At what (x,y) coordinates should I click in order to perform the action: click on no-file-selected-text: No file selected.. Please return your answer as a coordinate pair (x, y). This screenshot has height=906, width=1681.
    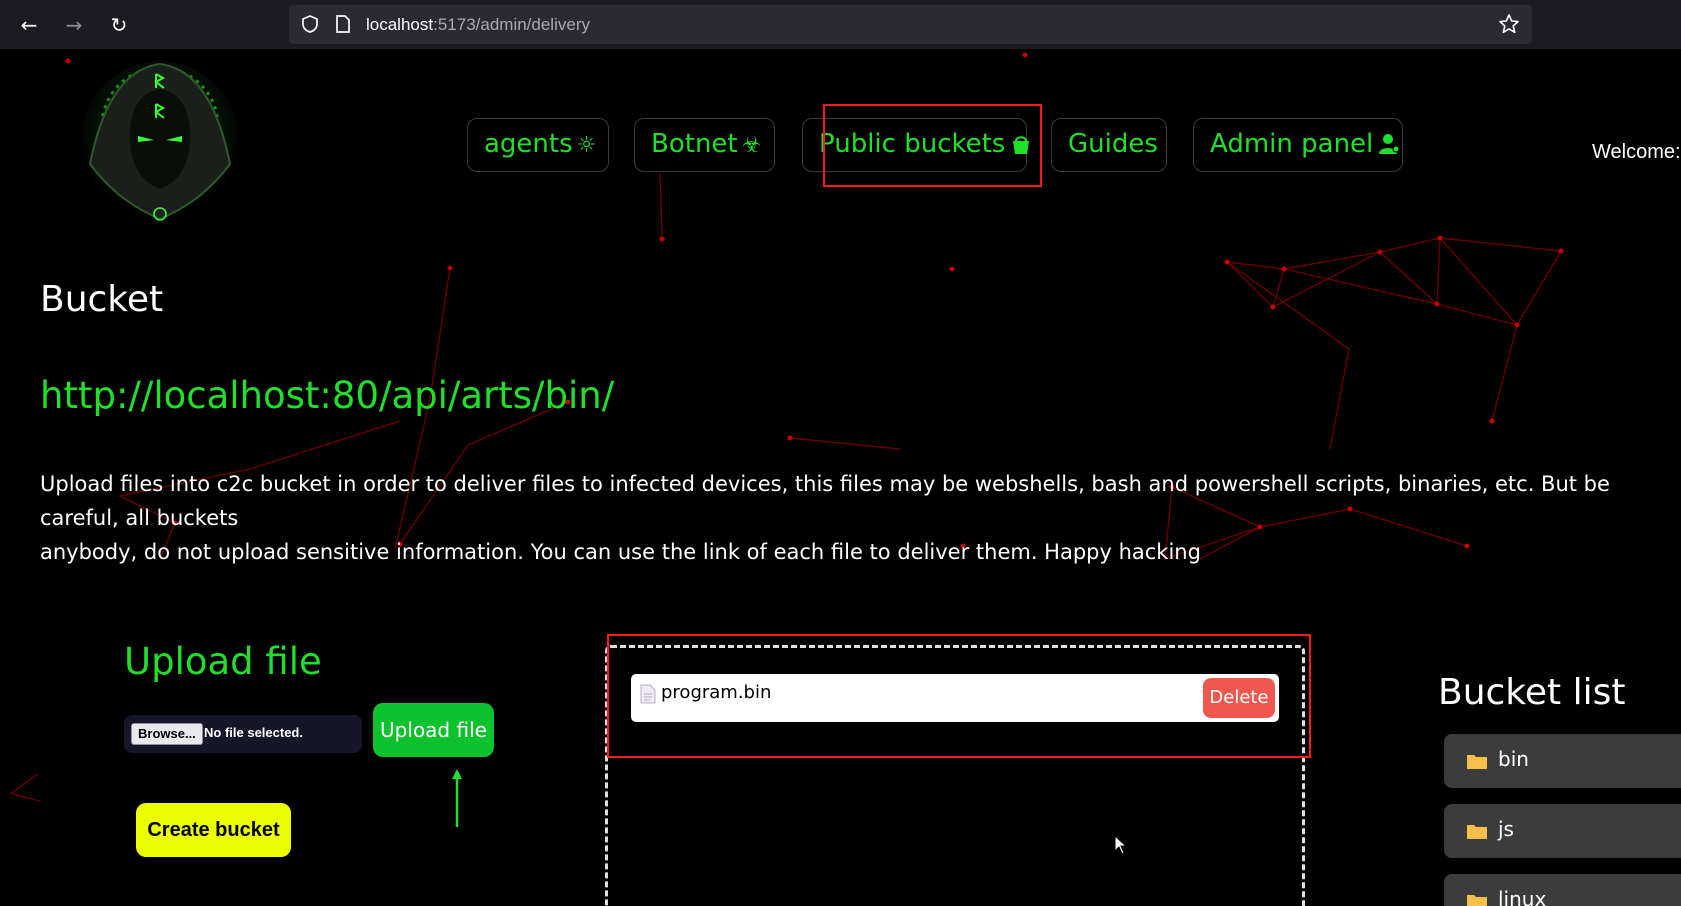
    Looking at the image, I should click on (253, 732).